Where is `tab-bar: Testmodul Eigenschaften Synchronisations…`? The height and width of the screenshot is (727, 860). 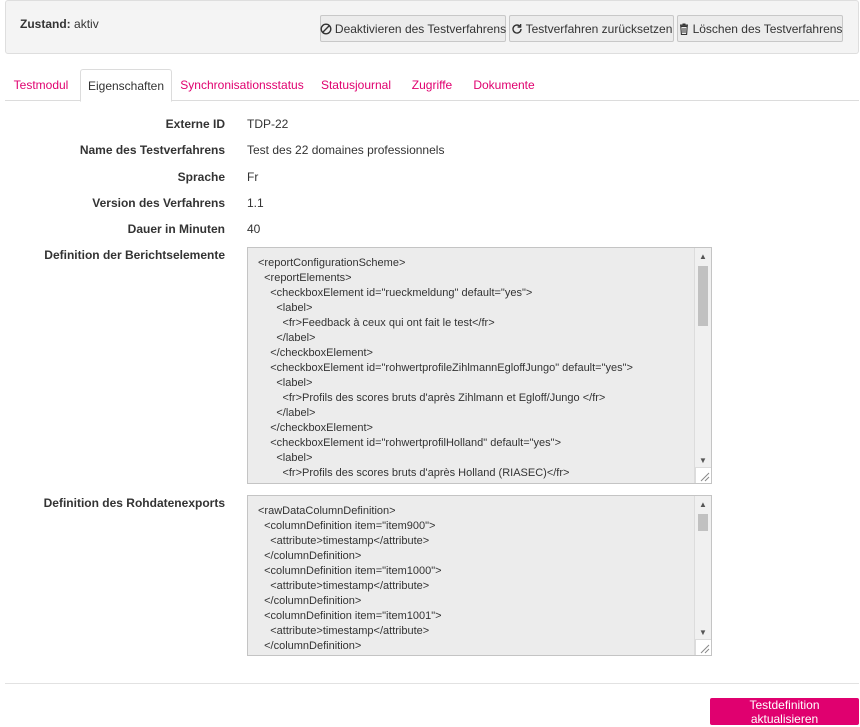
tab-bar: Testmodul Eigenschaften Synchronisations… is located at coordinates (432, 85).